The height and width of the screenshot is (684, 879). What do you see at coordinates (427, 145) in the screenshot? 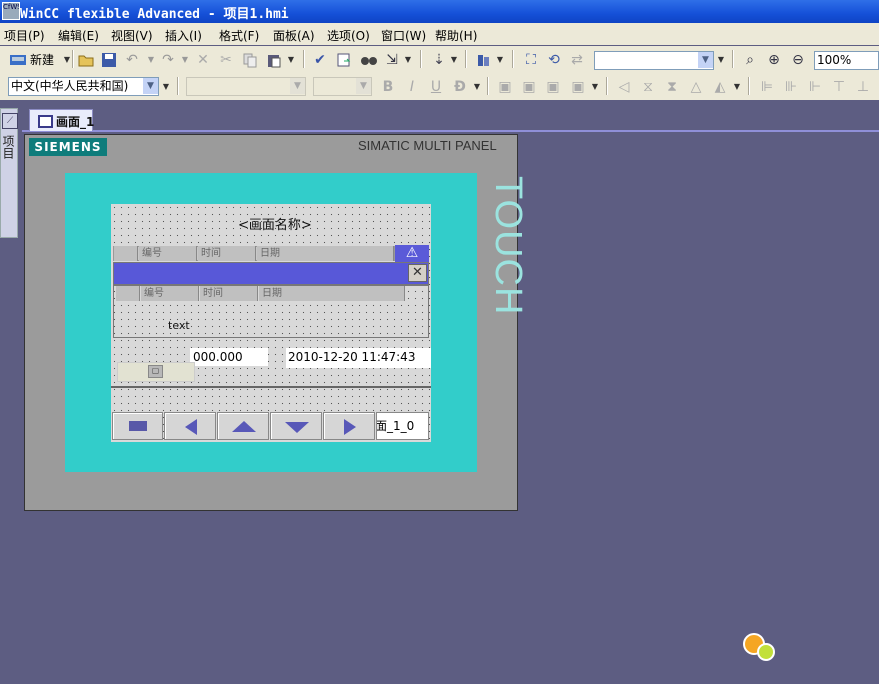
I see `device-model-label: SIMATIC MULTI PANEL` at bounding box center [427, 145].